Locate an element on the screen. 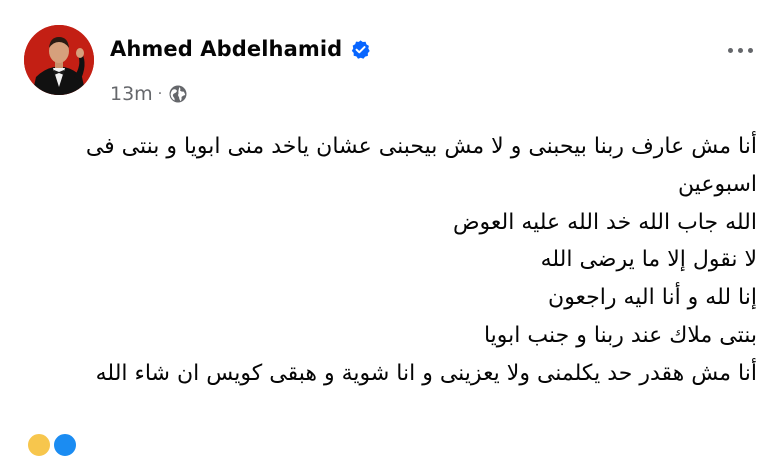  author-name: Ahmed Abdelhamid is located at coordinates (226, 49).